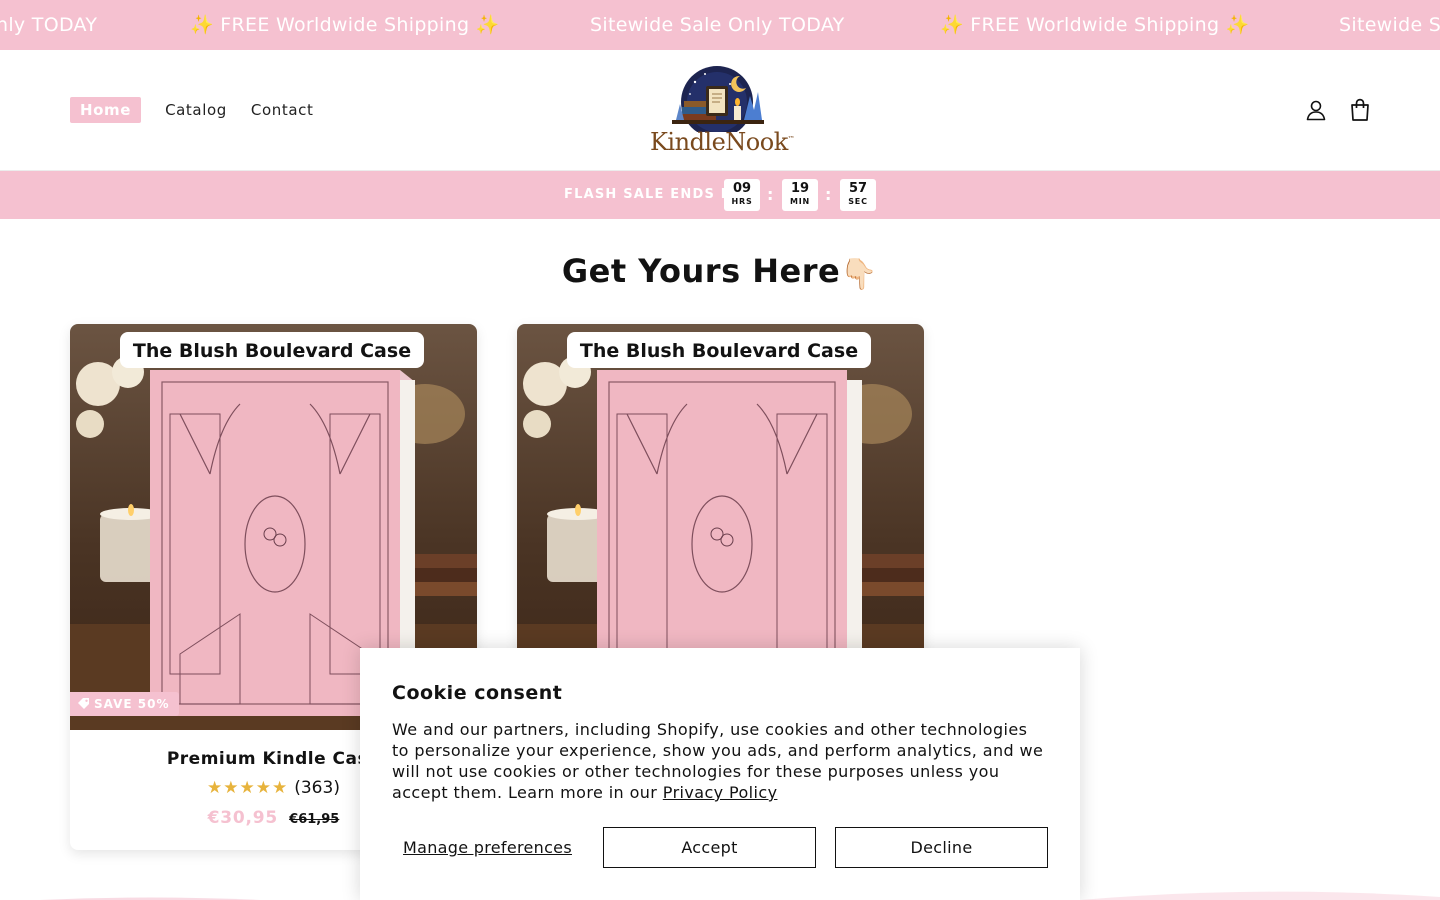 Image resolution: width=1440 pixels, height=900 pixels. What do you see at coordinates (859, 274) in the screenshot?
I see `pointing-down-icon: 👇🏻` at bounding box center [859, 274].